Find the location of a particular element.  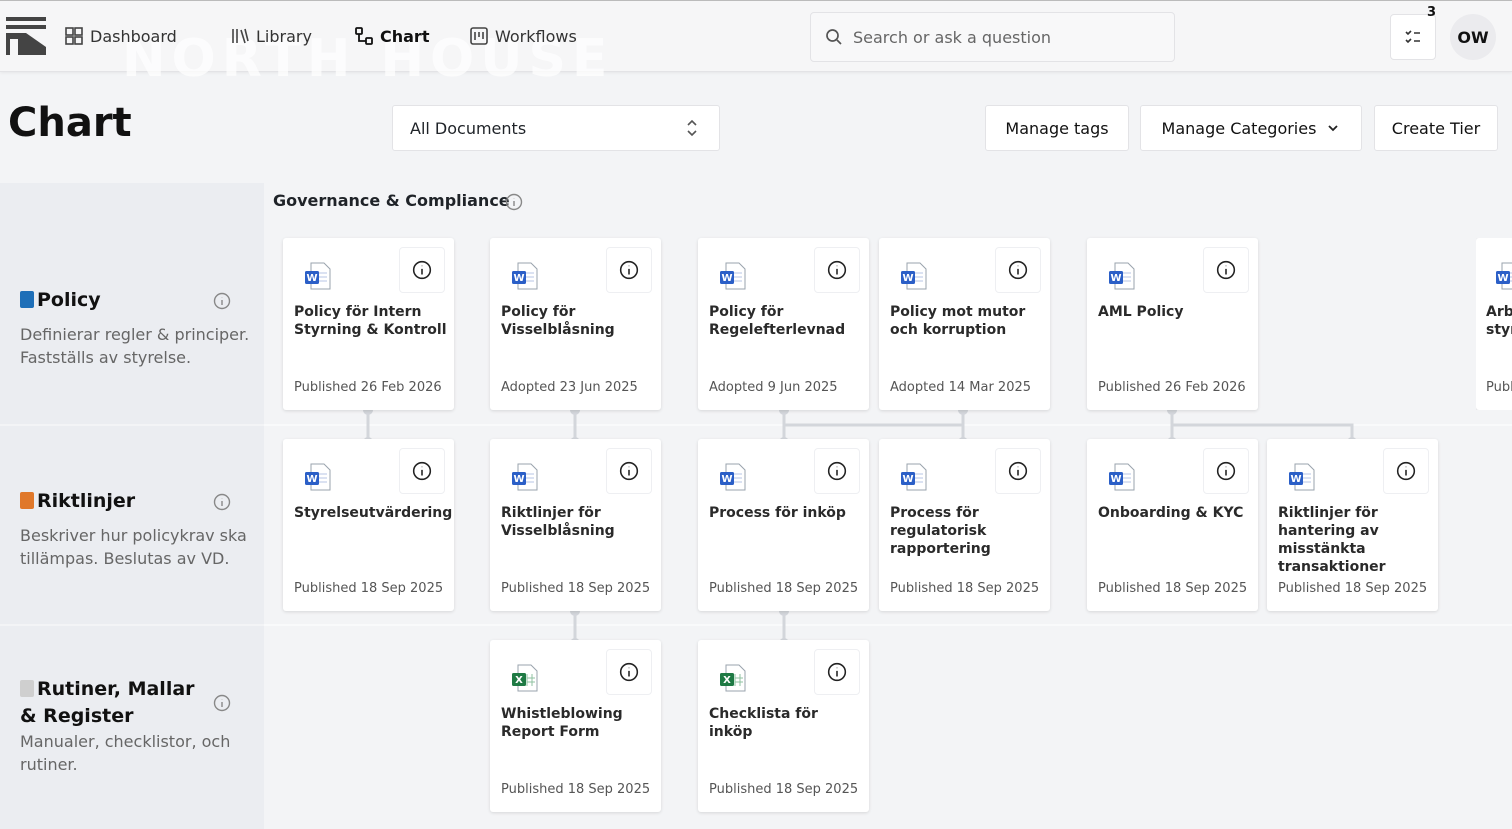

nav-dashboard: Dashboard is located at coordinates (120, 36).